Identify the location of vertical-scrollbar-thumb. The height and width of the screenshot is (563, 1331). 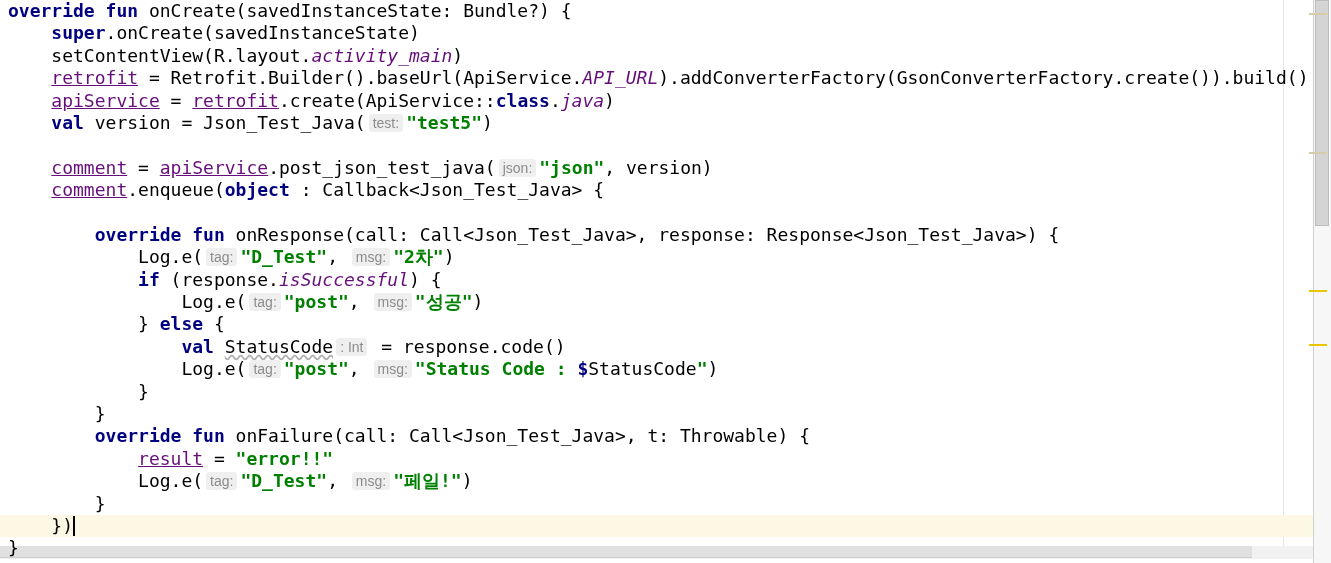
(1322, 113).